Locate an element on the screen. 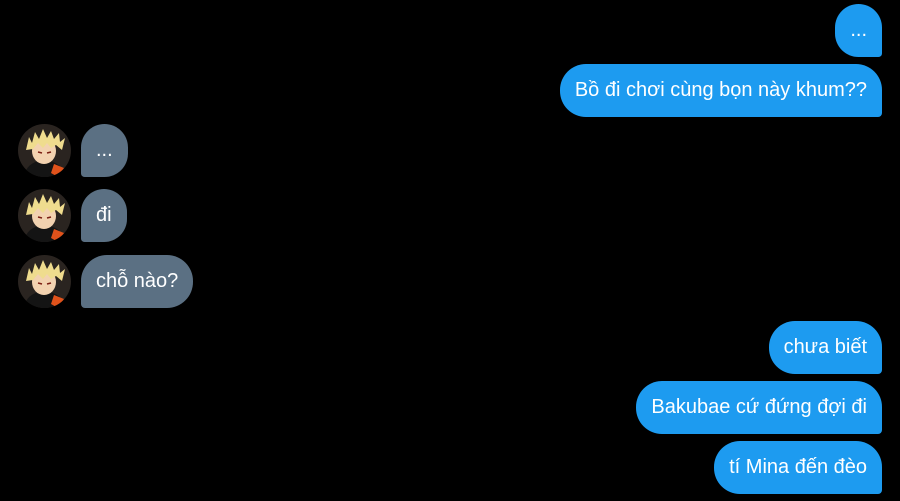  outgoing-message: Bồ đi chơi cùng bọn này khum?? is located at coordinates (720, 90).